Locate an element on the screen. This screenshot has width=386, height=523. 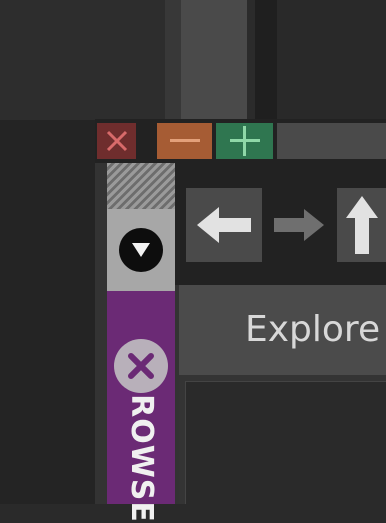
sidebar-resize-handle is located at coordinates (141, 186).